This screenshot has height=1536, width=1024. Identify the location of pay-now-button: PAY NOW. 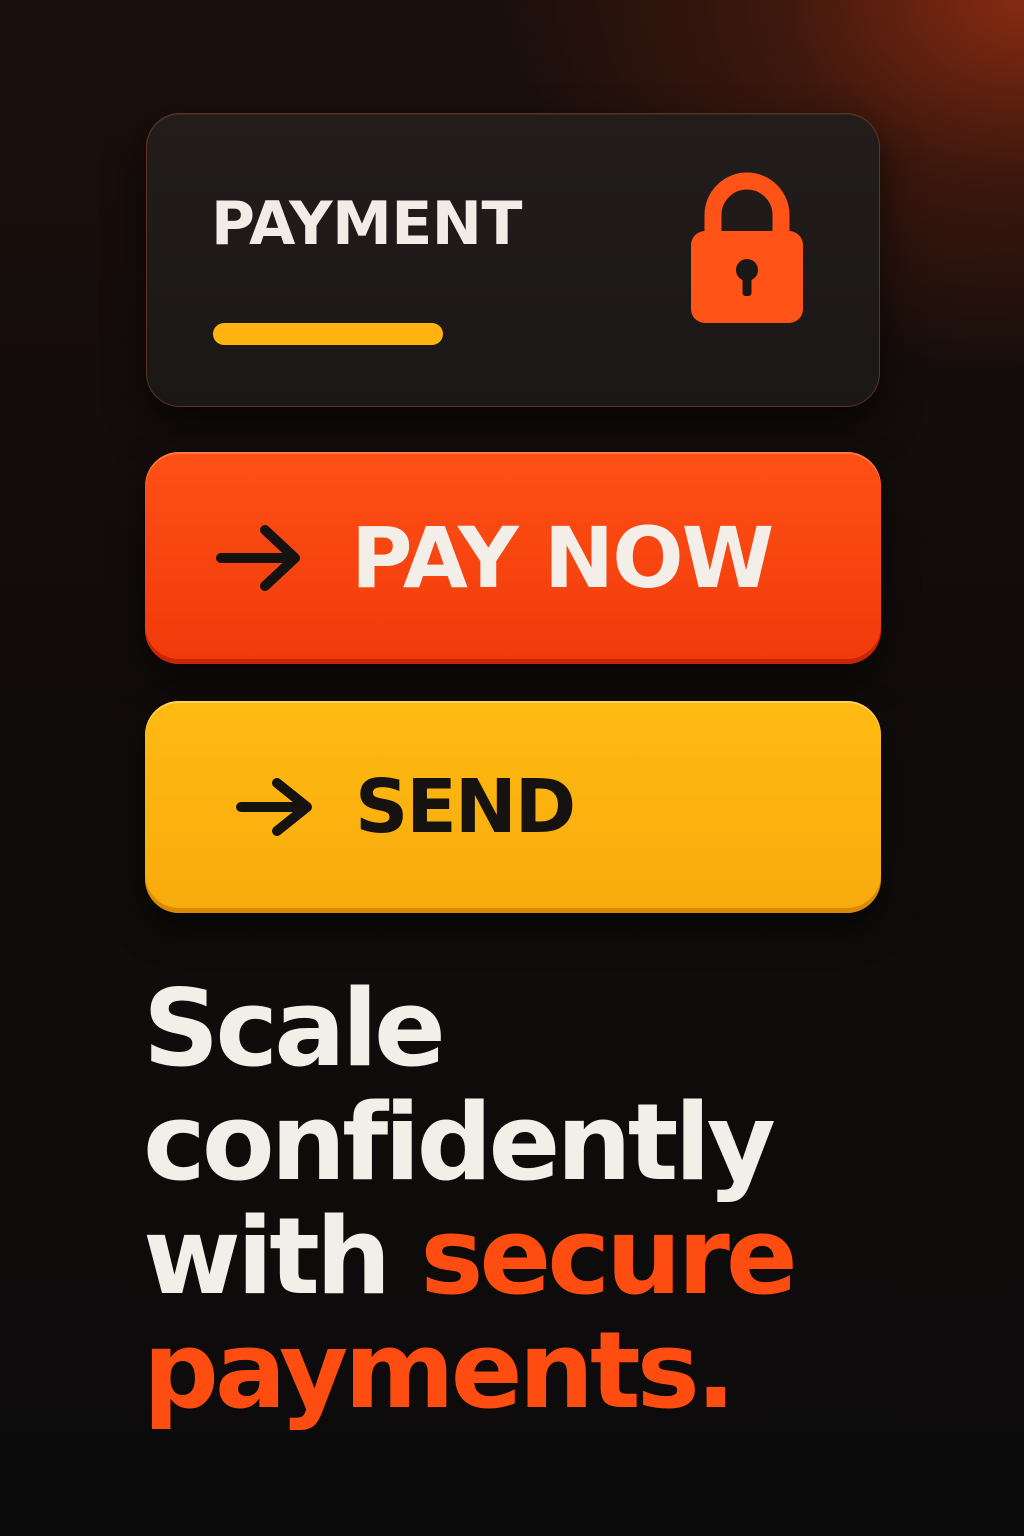
(513, 558).